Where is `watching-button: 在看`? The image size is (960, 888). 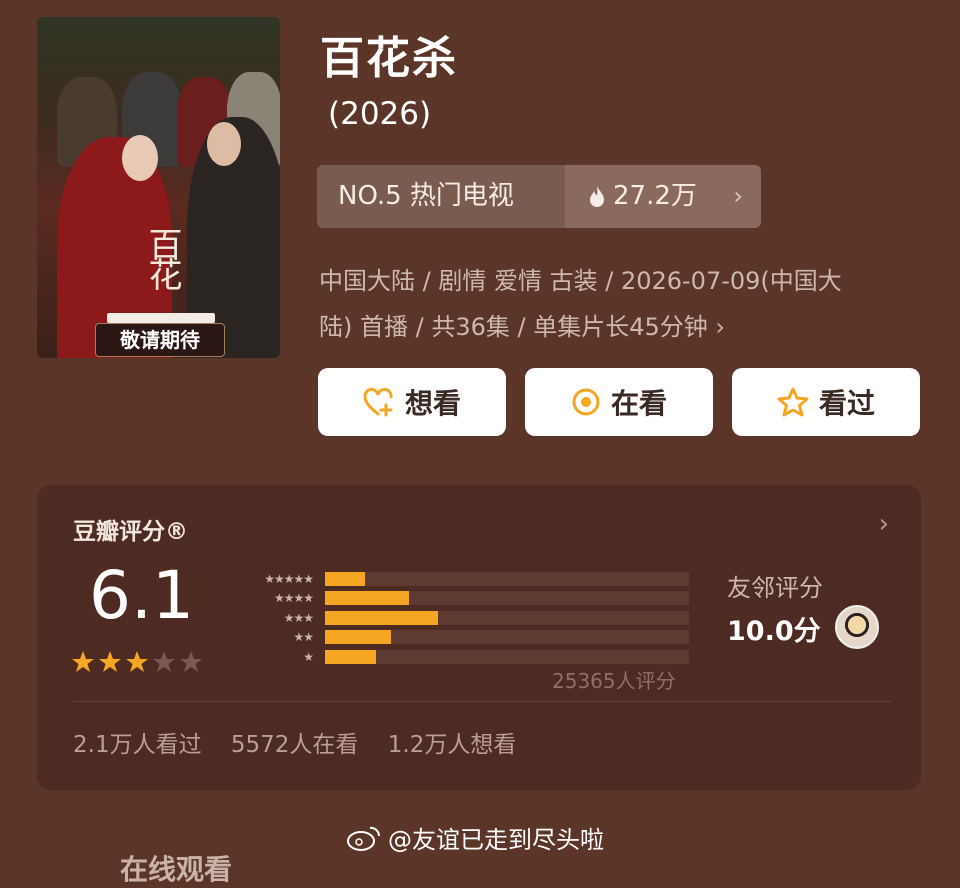 watching-button: 在看 is located at coordinates (619, 402).